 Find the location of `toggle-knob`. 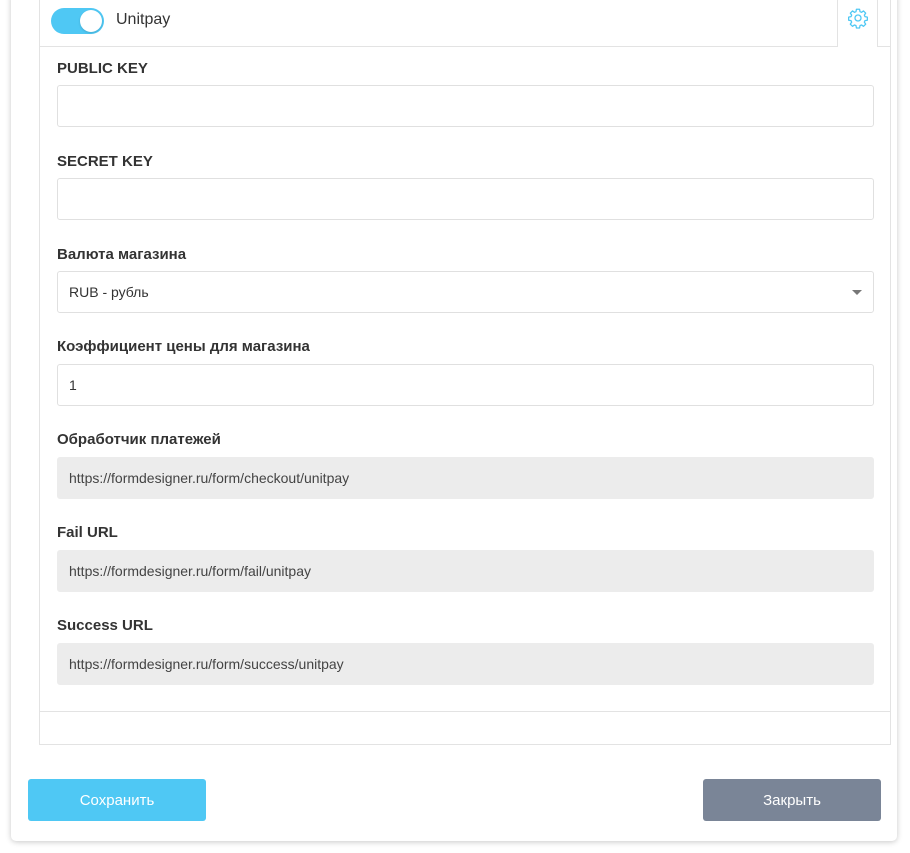

toggle-knob is located at coordinates (91, 21).